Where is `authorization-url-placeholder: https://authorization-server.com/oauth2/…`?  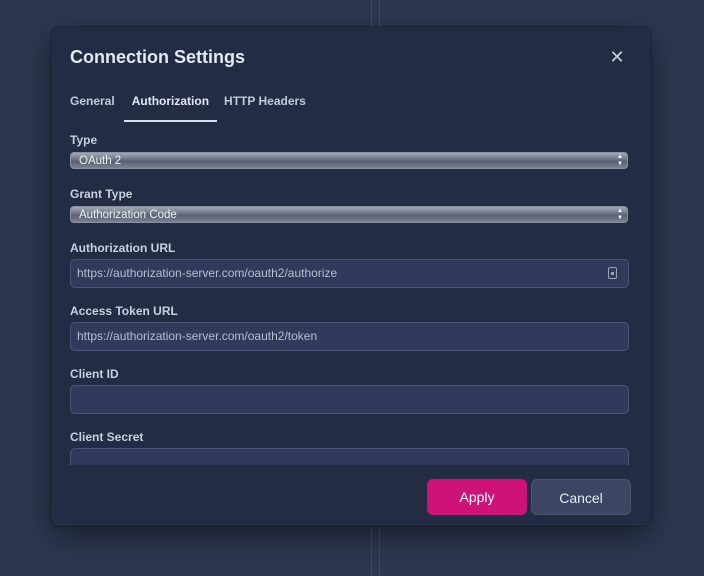
authorization-url-placeholder: https://authorization-server.com/oauth2/… is located at coordinates (207, 273).